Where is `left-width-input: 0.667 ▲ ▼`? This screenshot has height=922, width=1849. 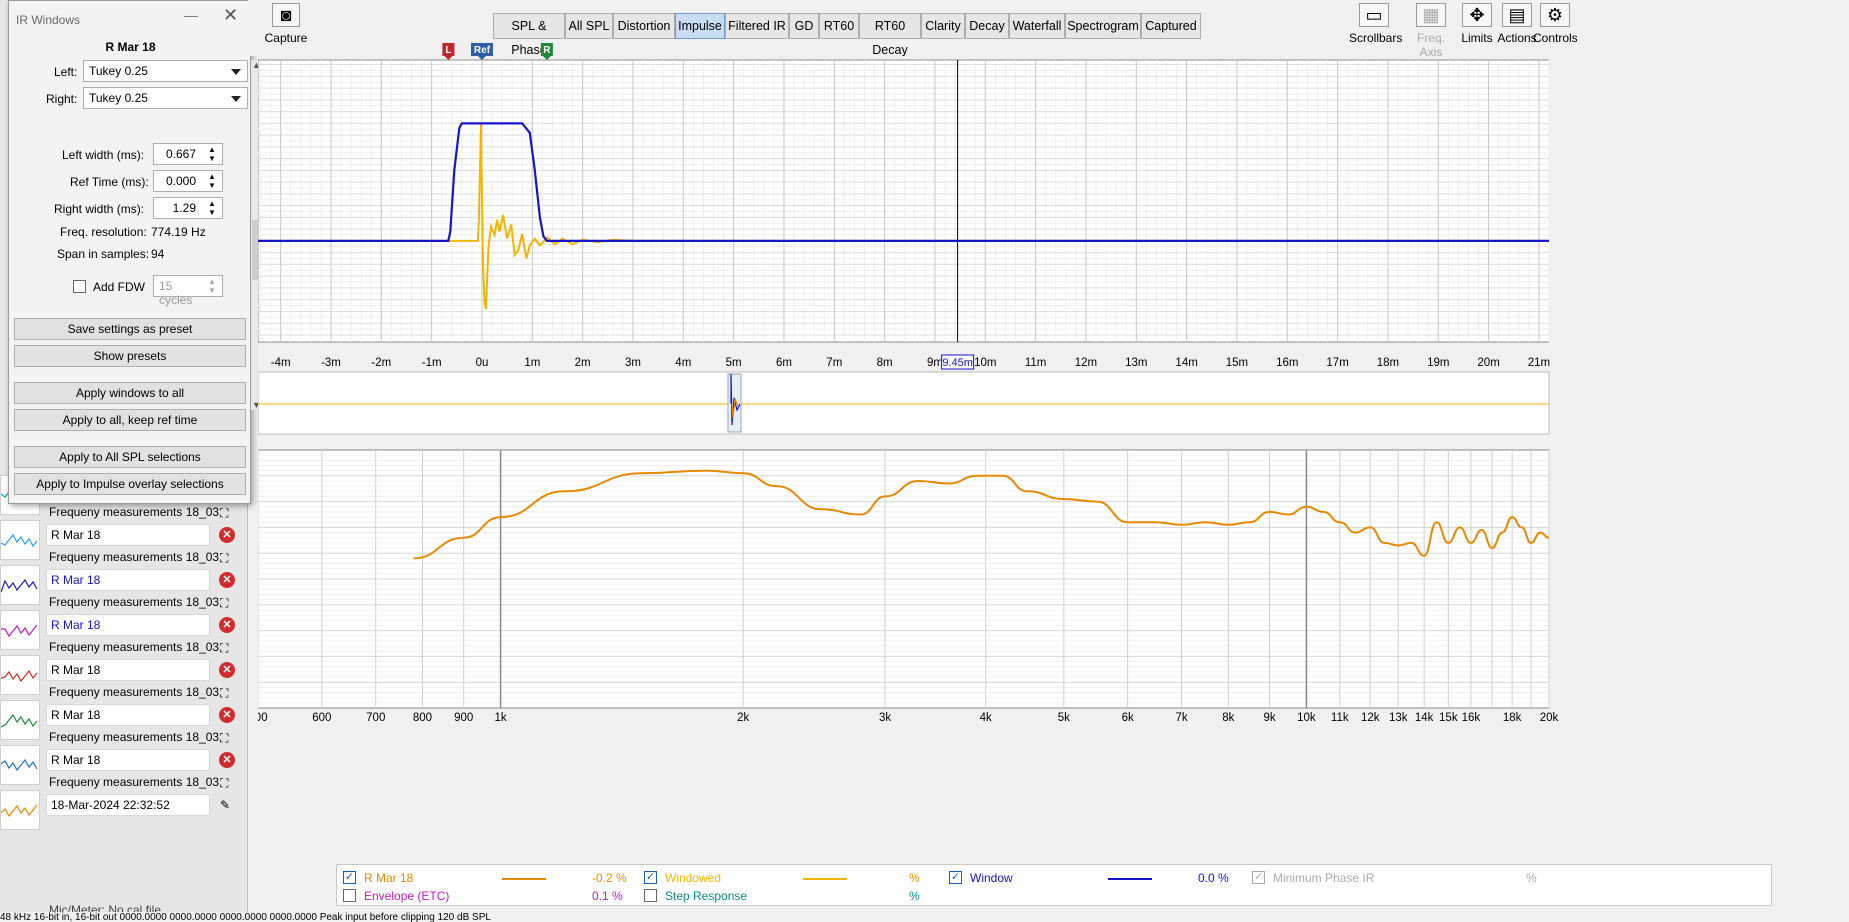
left-width-input: 0.667 ▲ ▼ is located at coordinates (188, 154).